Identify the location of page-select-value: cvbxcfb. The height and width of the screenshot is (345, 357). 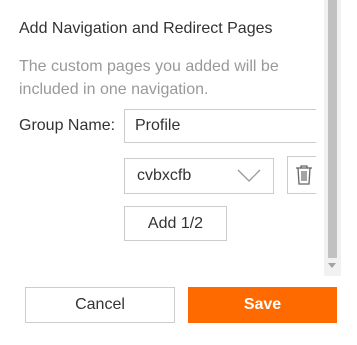
(164, 175).